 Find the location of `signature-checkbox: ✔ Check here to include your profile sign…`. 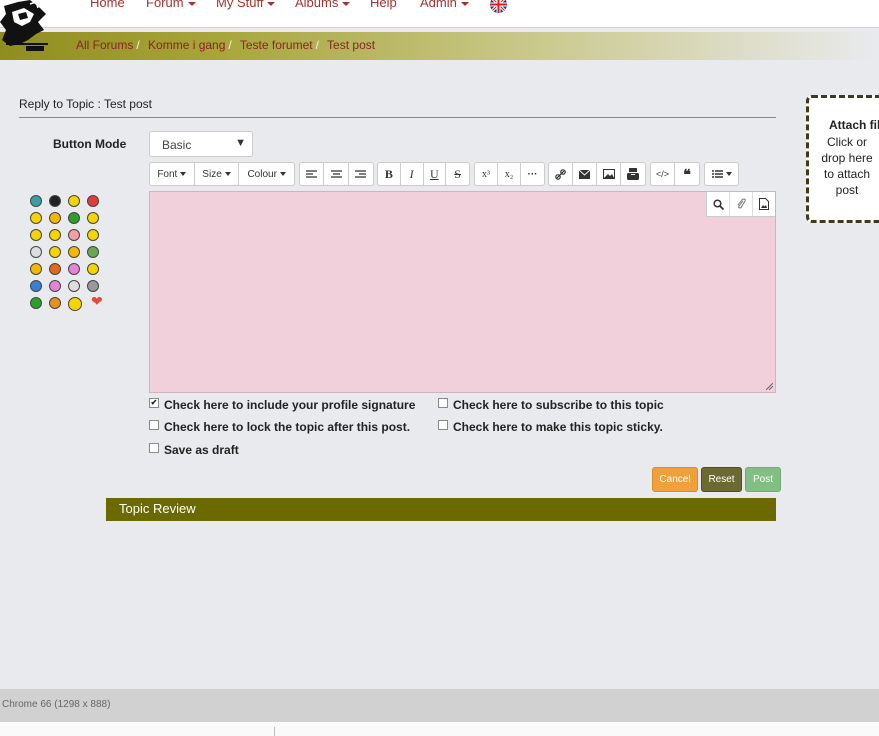

signature-checkbox: ✔ Check here to include your profile sign… is located at coordinates (282, 405).